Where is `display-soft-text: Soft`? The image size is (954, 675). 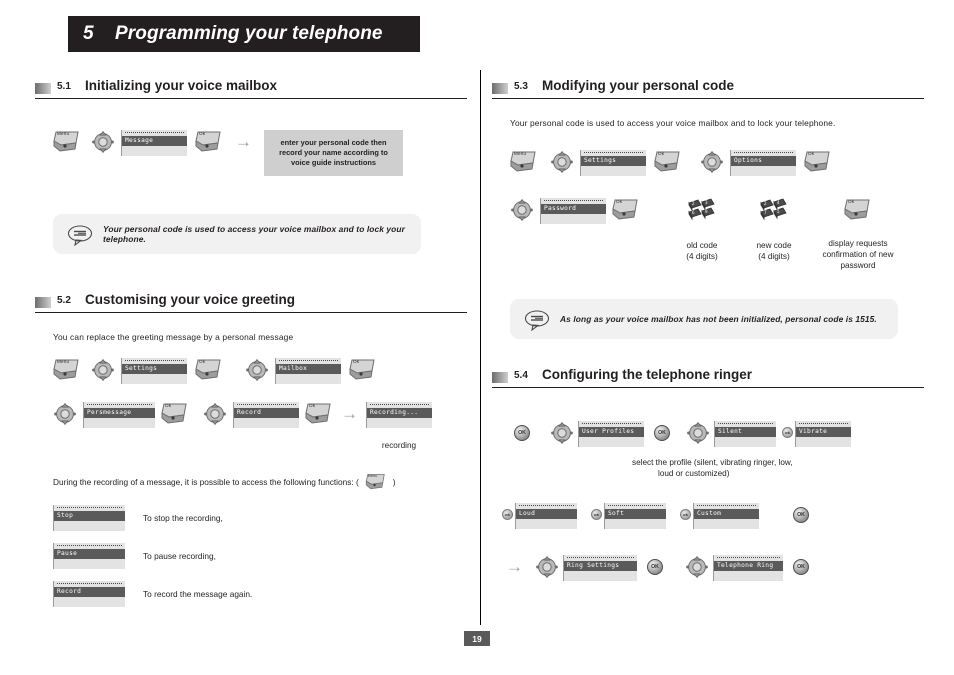
display-soft-text: Soft is located at coordinates (635, 514).